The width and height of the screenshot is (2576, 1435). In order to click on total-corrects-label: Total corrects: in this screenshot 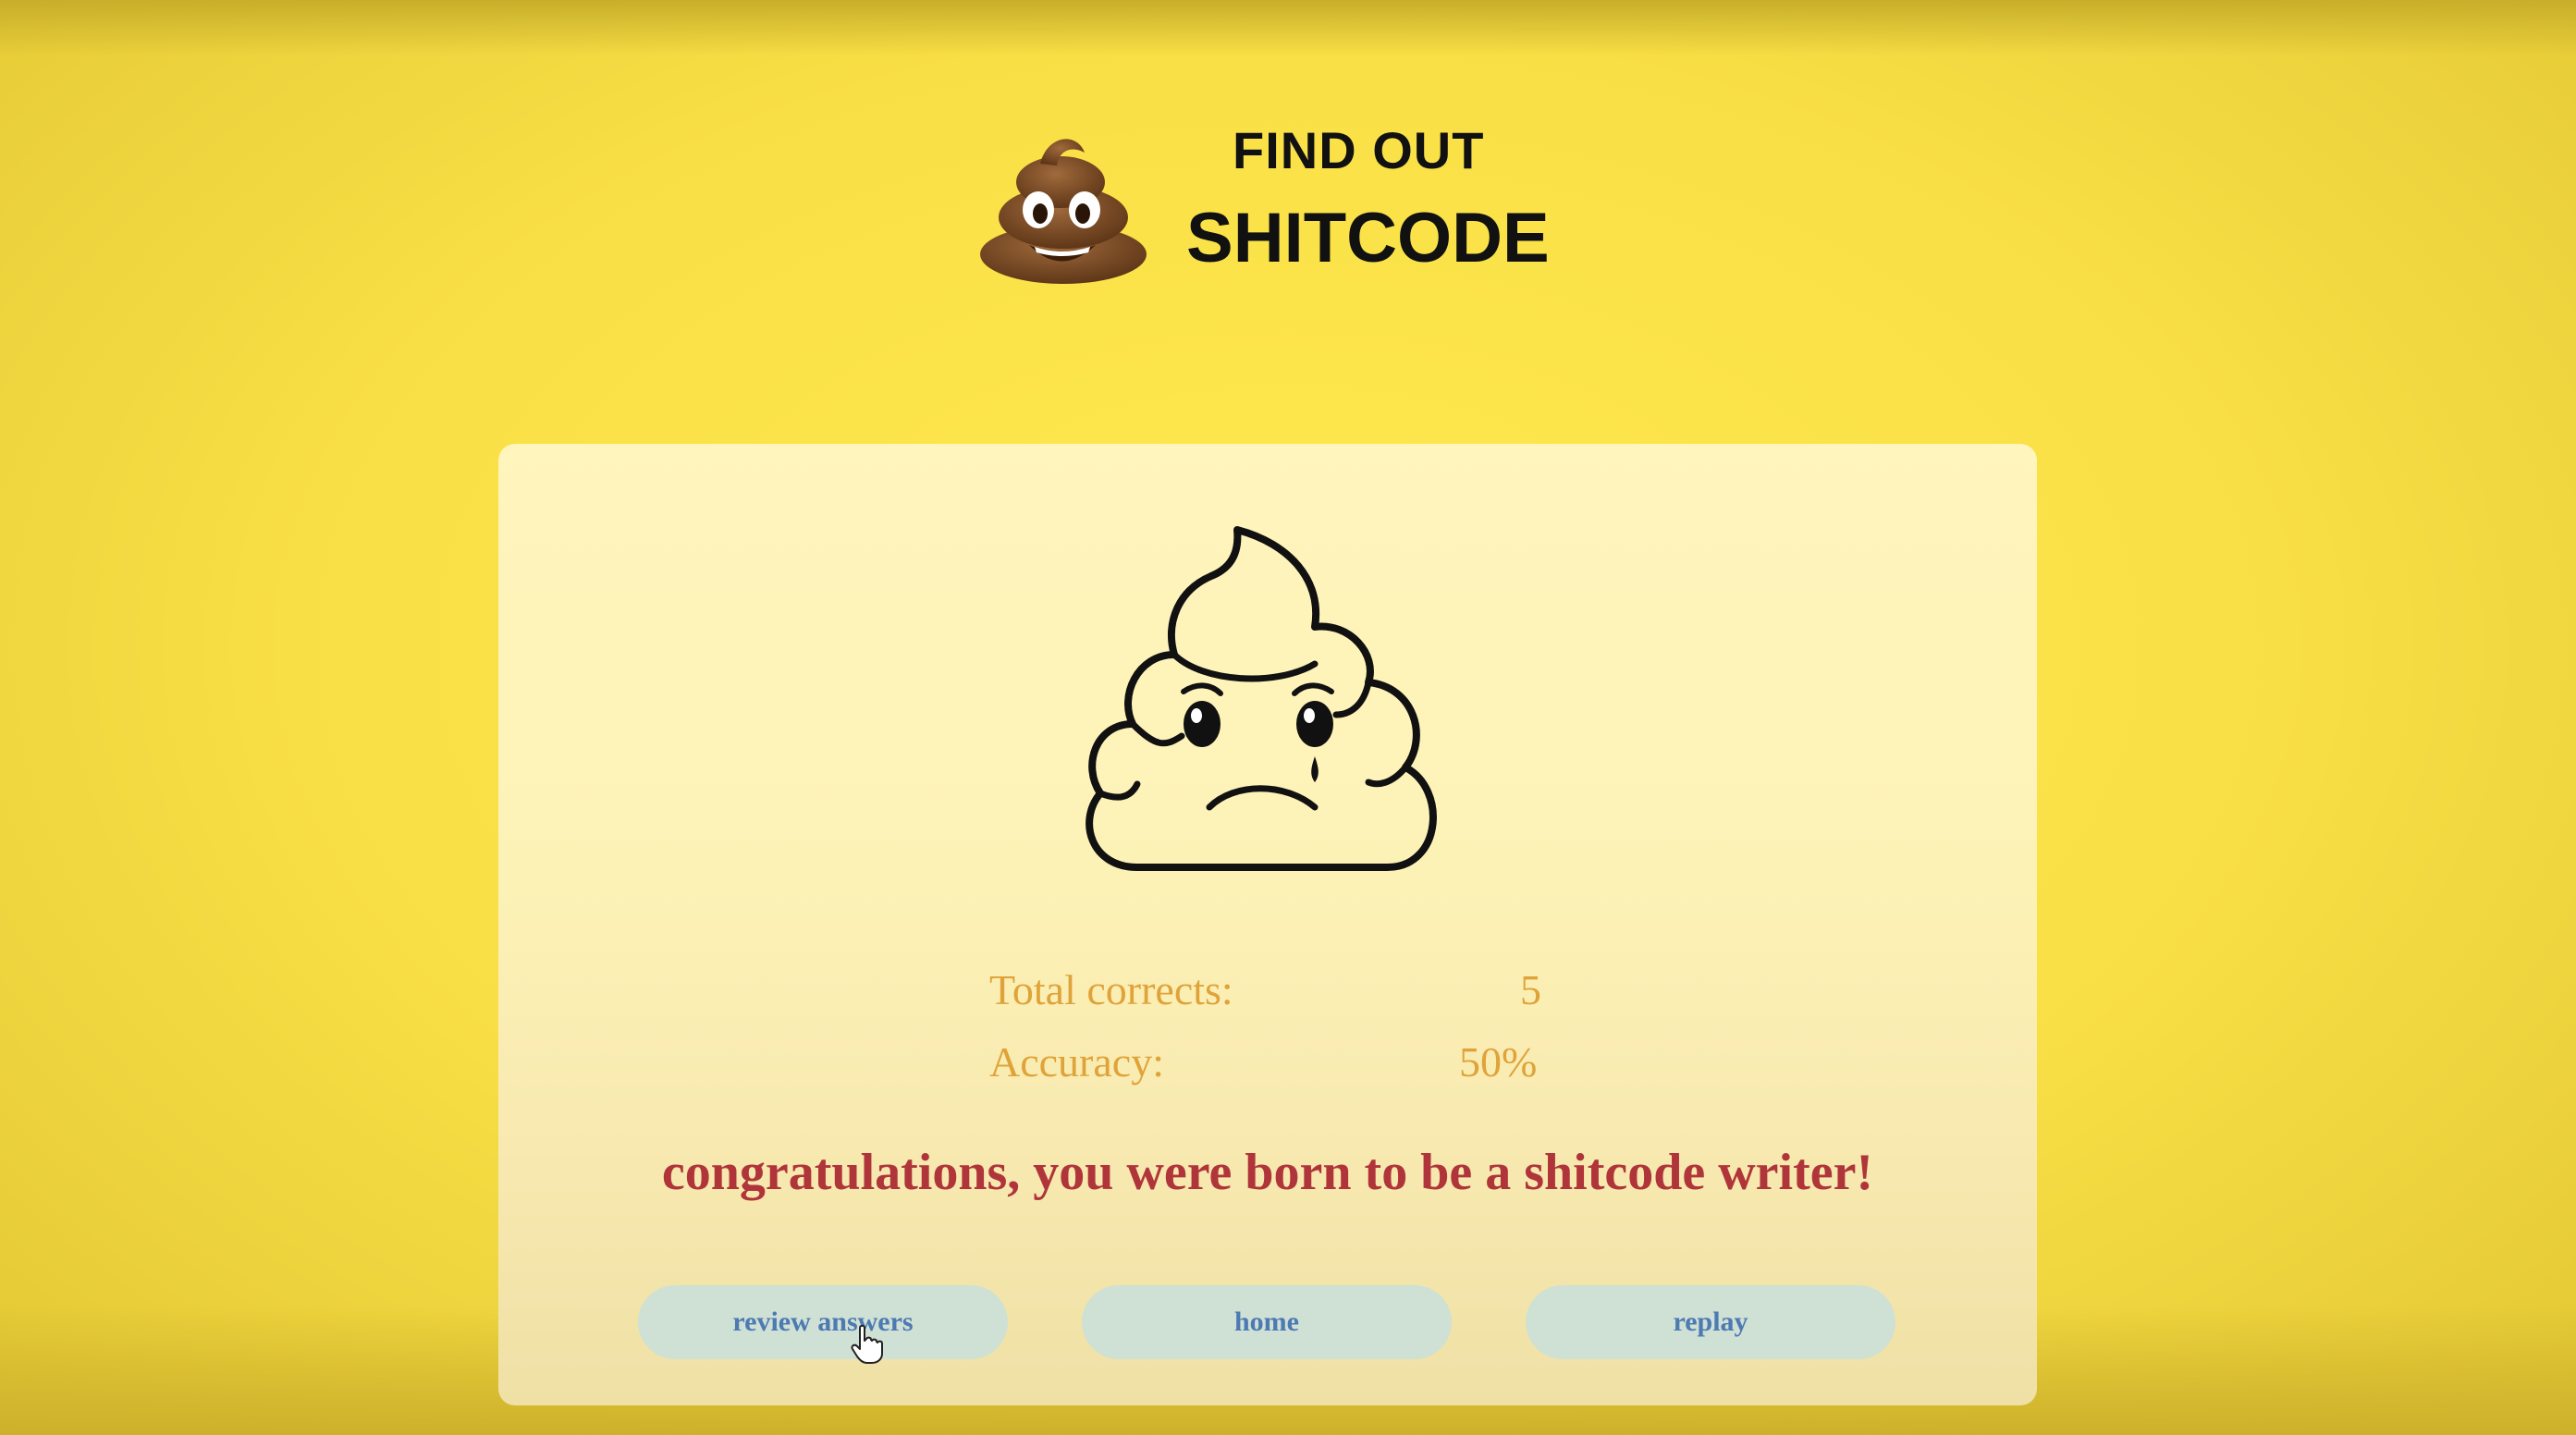, I will do `click(1111, 989)`.